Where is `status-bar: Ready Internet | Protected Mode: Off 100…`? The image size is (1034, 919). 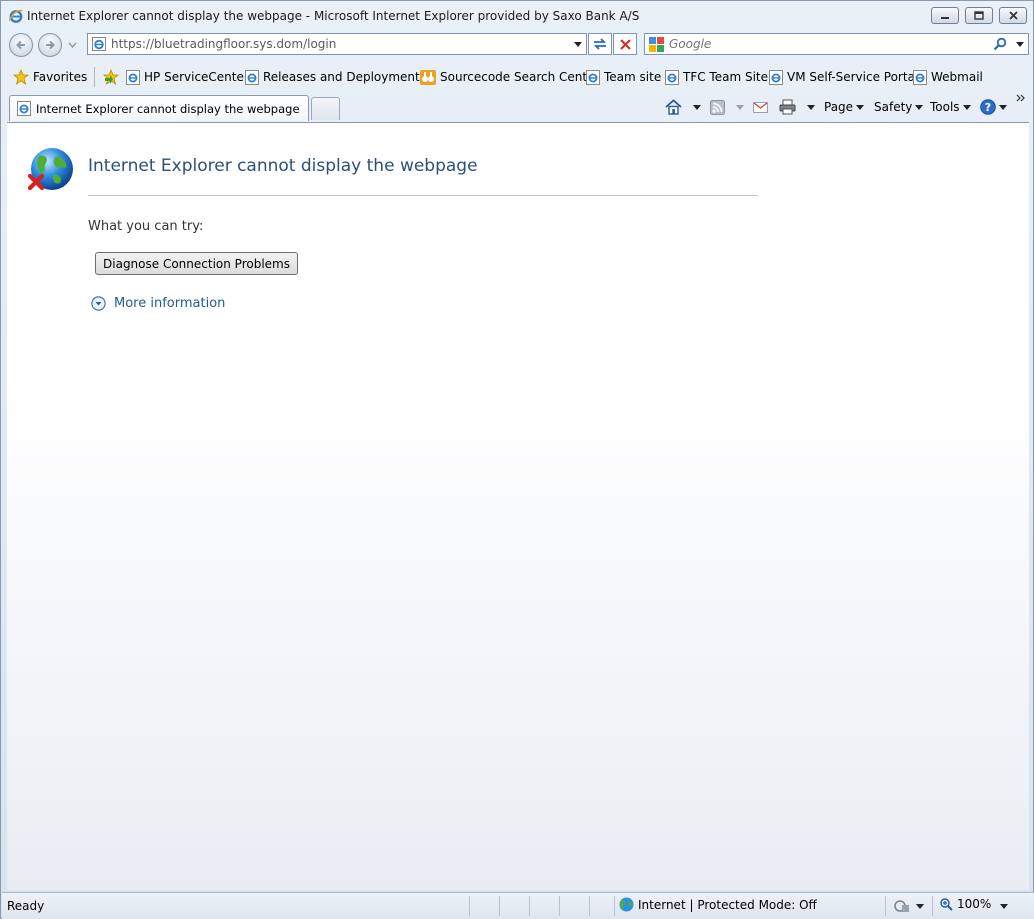
status-bar: Ready Internet | Protected Mode: Off 100… is located at coordinates (518, 905).